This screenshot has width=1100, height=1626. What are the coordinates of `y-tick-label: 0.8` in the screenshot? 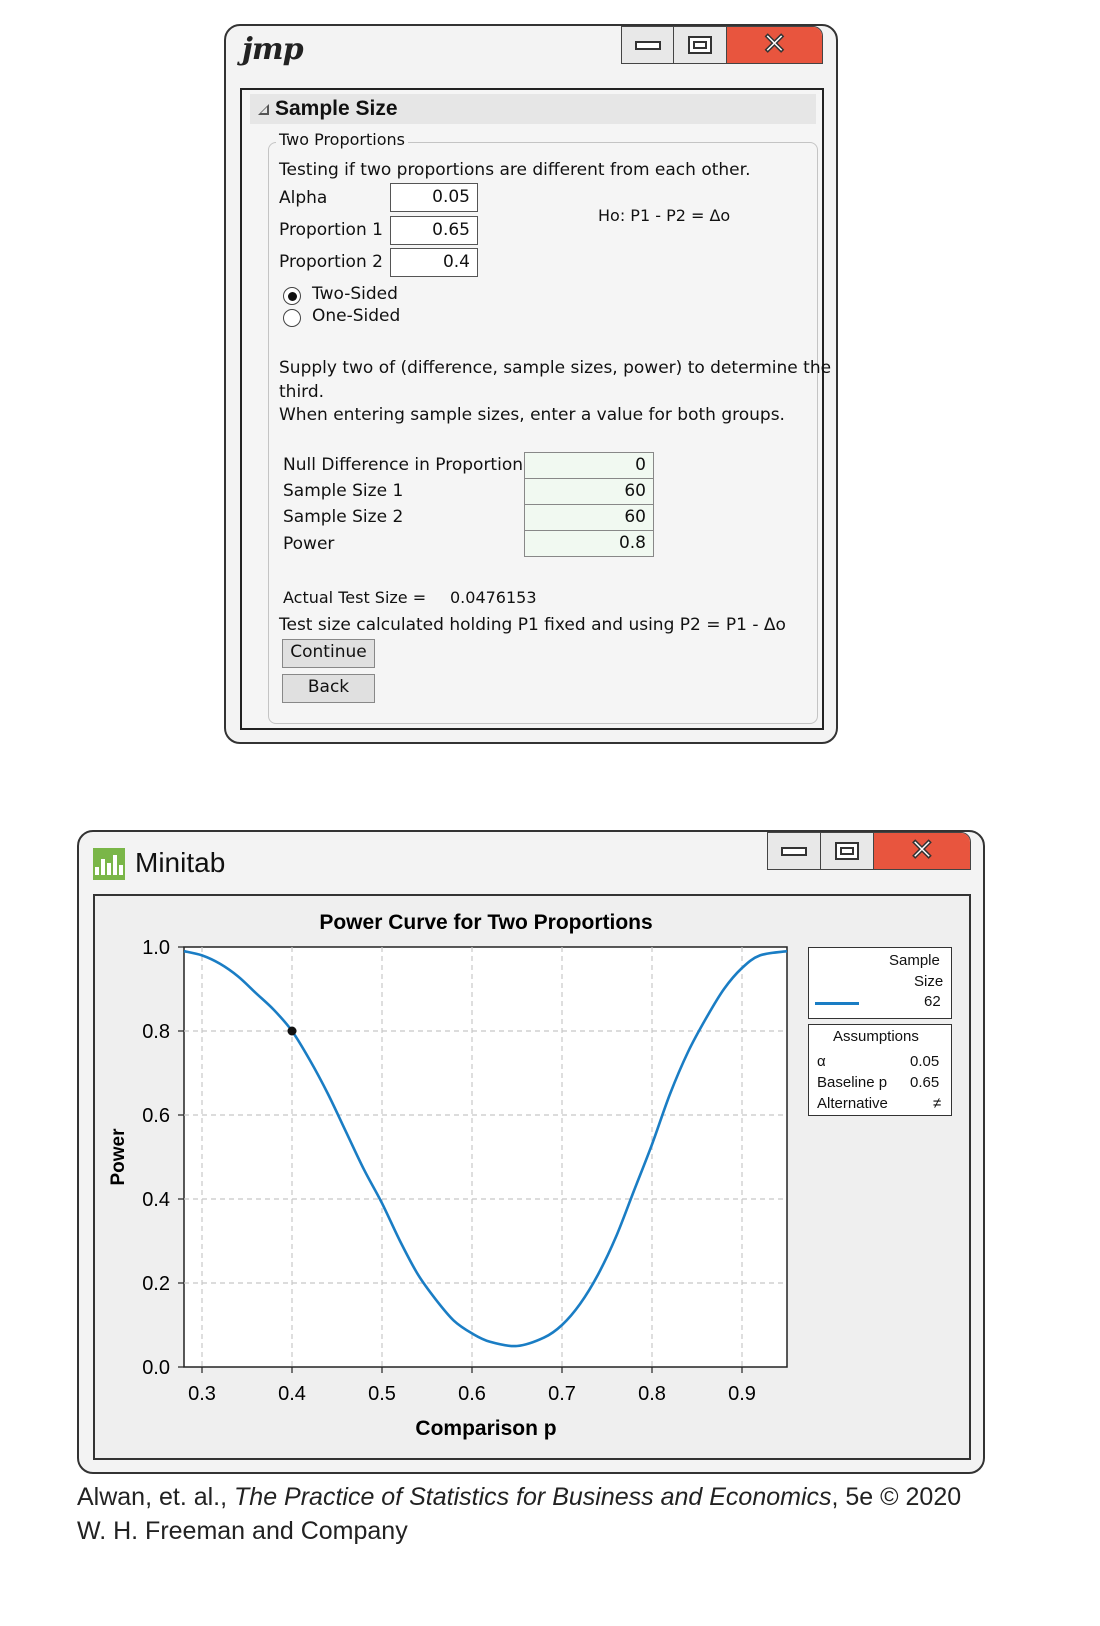 It's located at (156, 1032).